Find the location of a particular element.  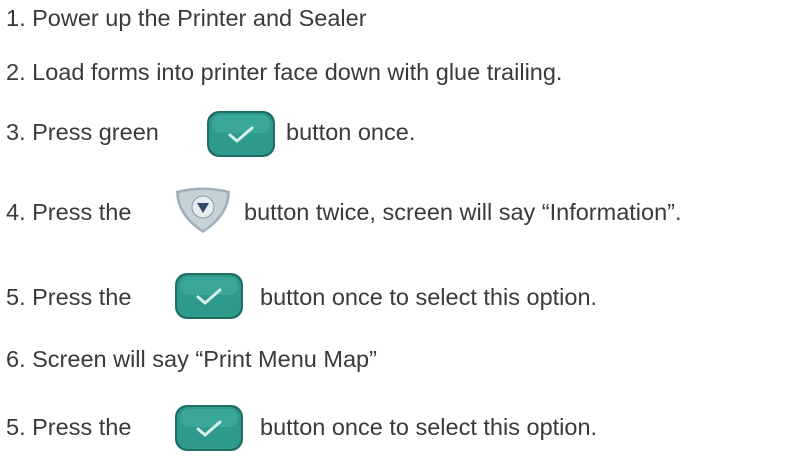

step-7-pre: 5. Press the is located at coordinates (69, 427).